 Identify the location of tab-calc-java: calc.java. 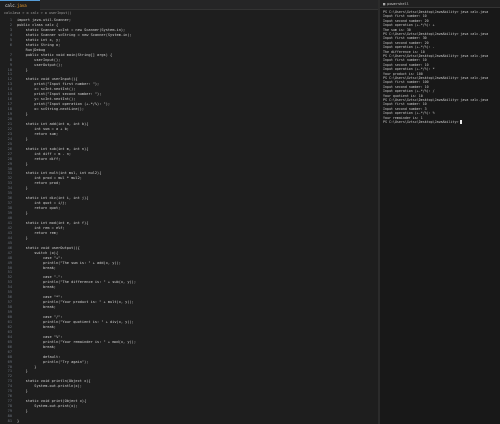
(20, 5).